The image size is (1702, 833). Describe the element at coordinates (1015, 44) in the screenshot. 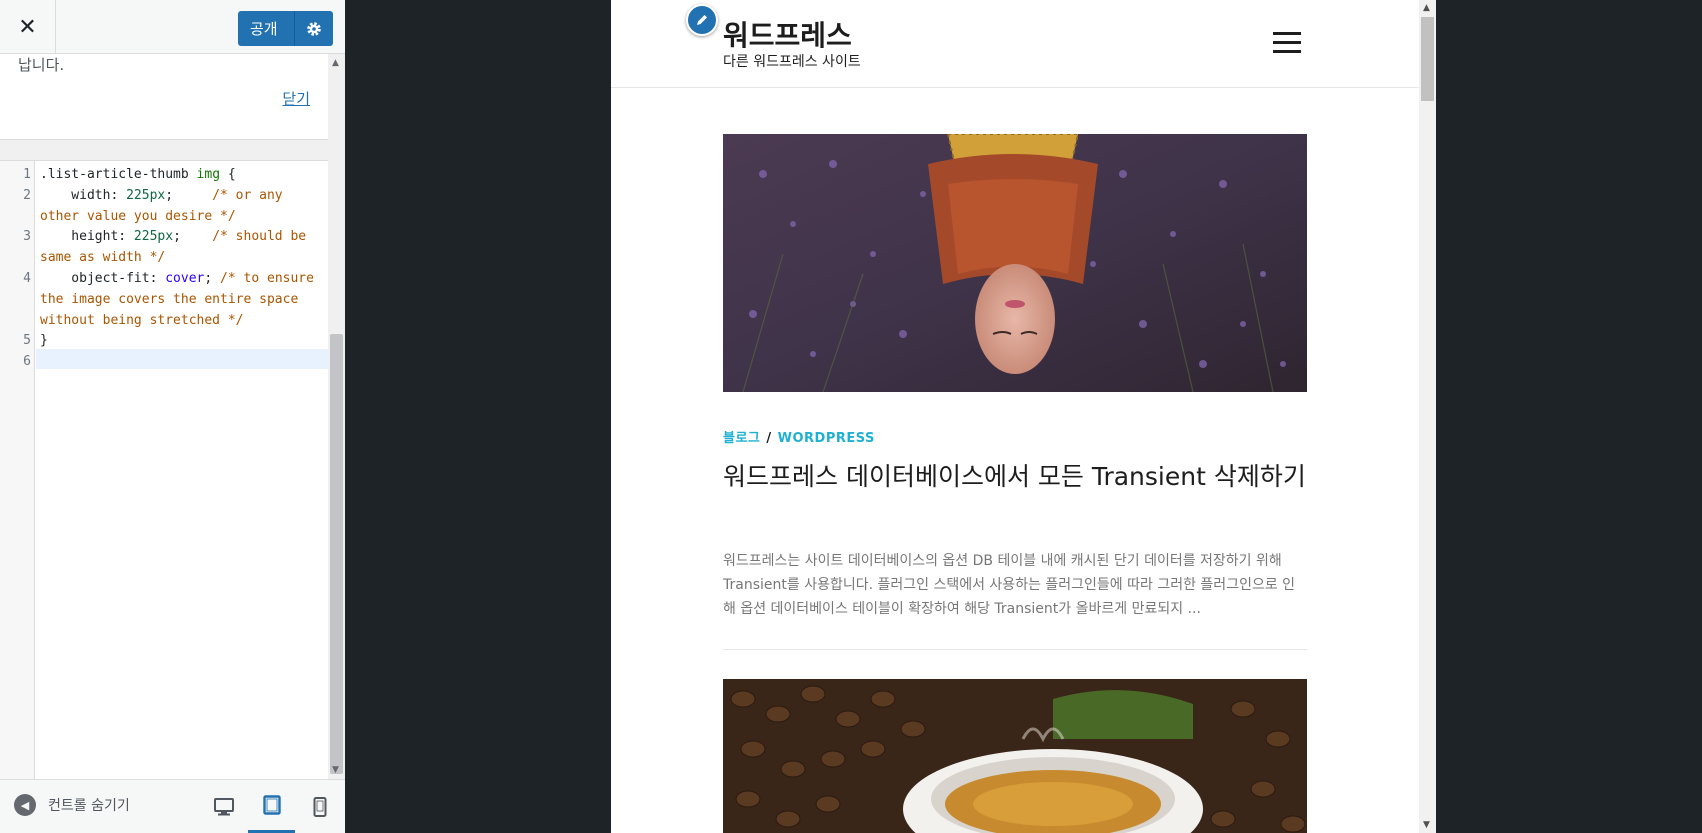

I see `site-header: 워드프레스 다른 워드프레스 사이트` at that location.